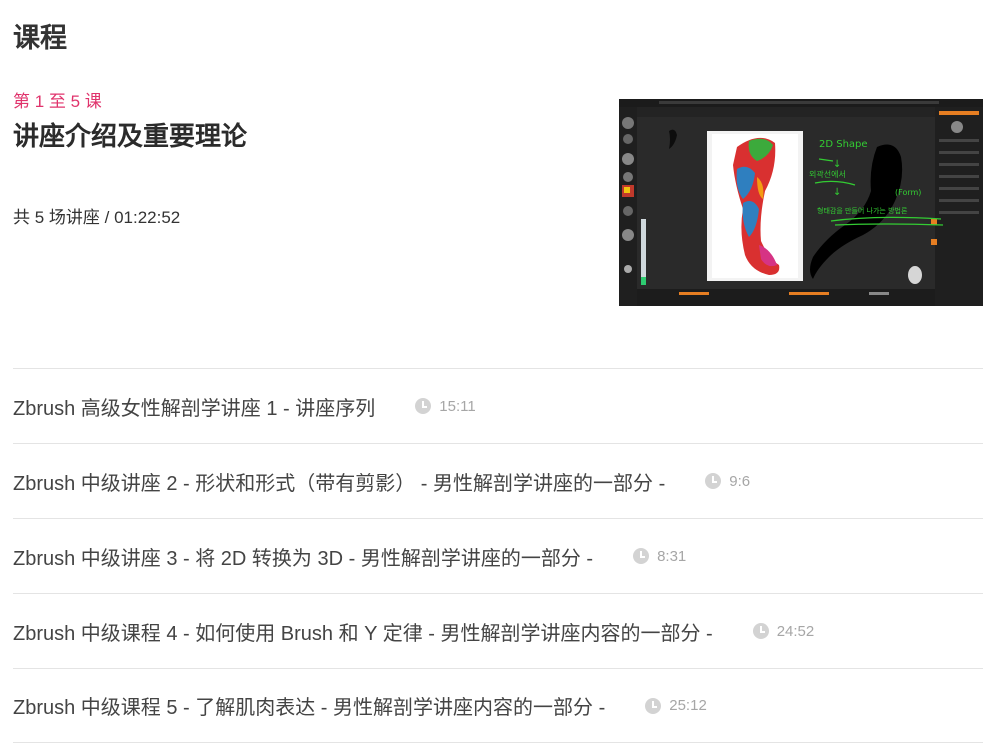 This screenshot has height=752, width=1000. Describe the element at coordinates (57, 101) in the screenshot. I see `section-kicker: 第 1 至 5 课` at that location.